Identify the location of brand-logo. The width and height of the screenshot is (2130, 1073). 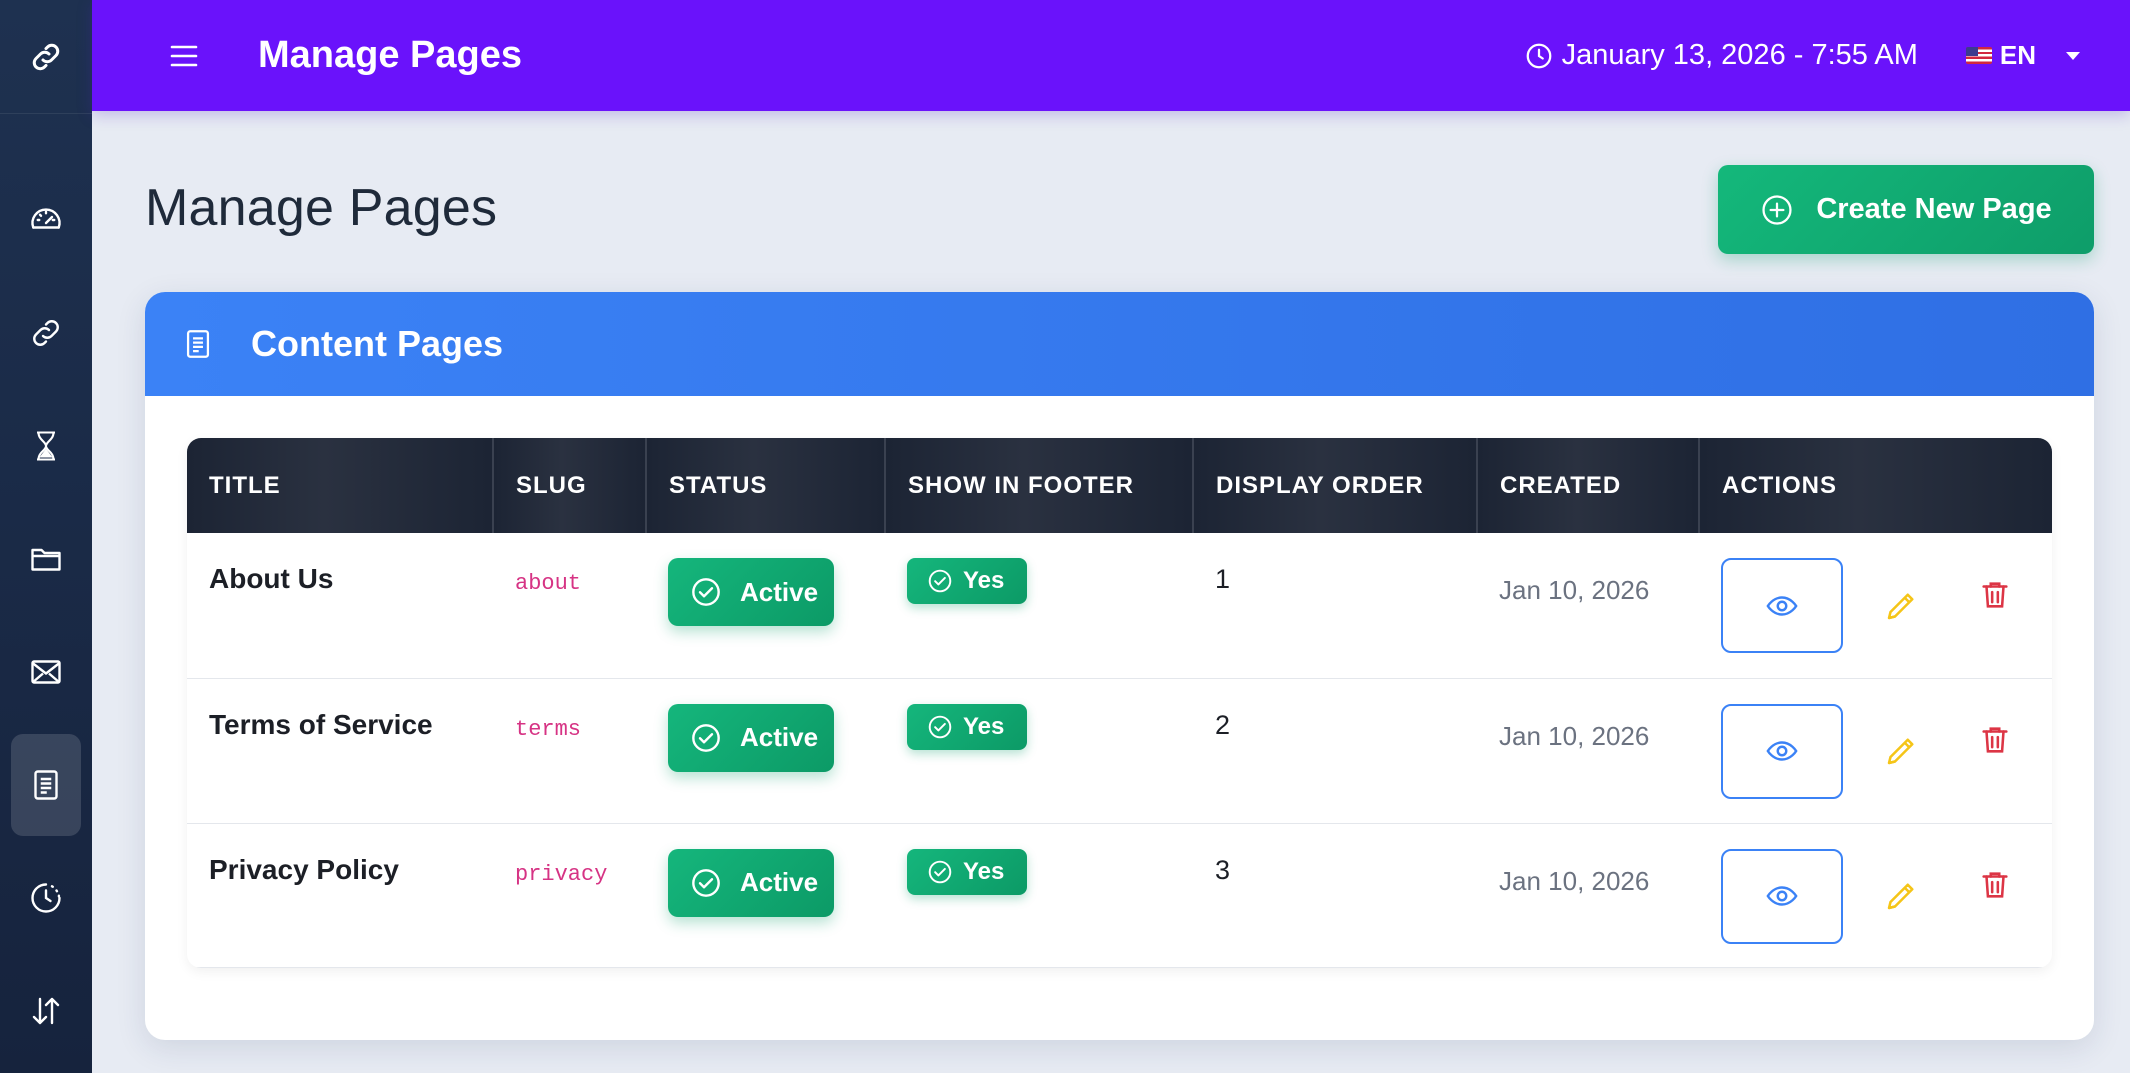
(46, 57).